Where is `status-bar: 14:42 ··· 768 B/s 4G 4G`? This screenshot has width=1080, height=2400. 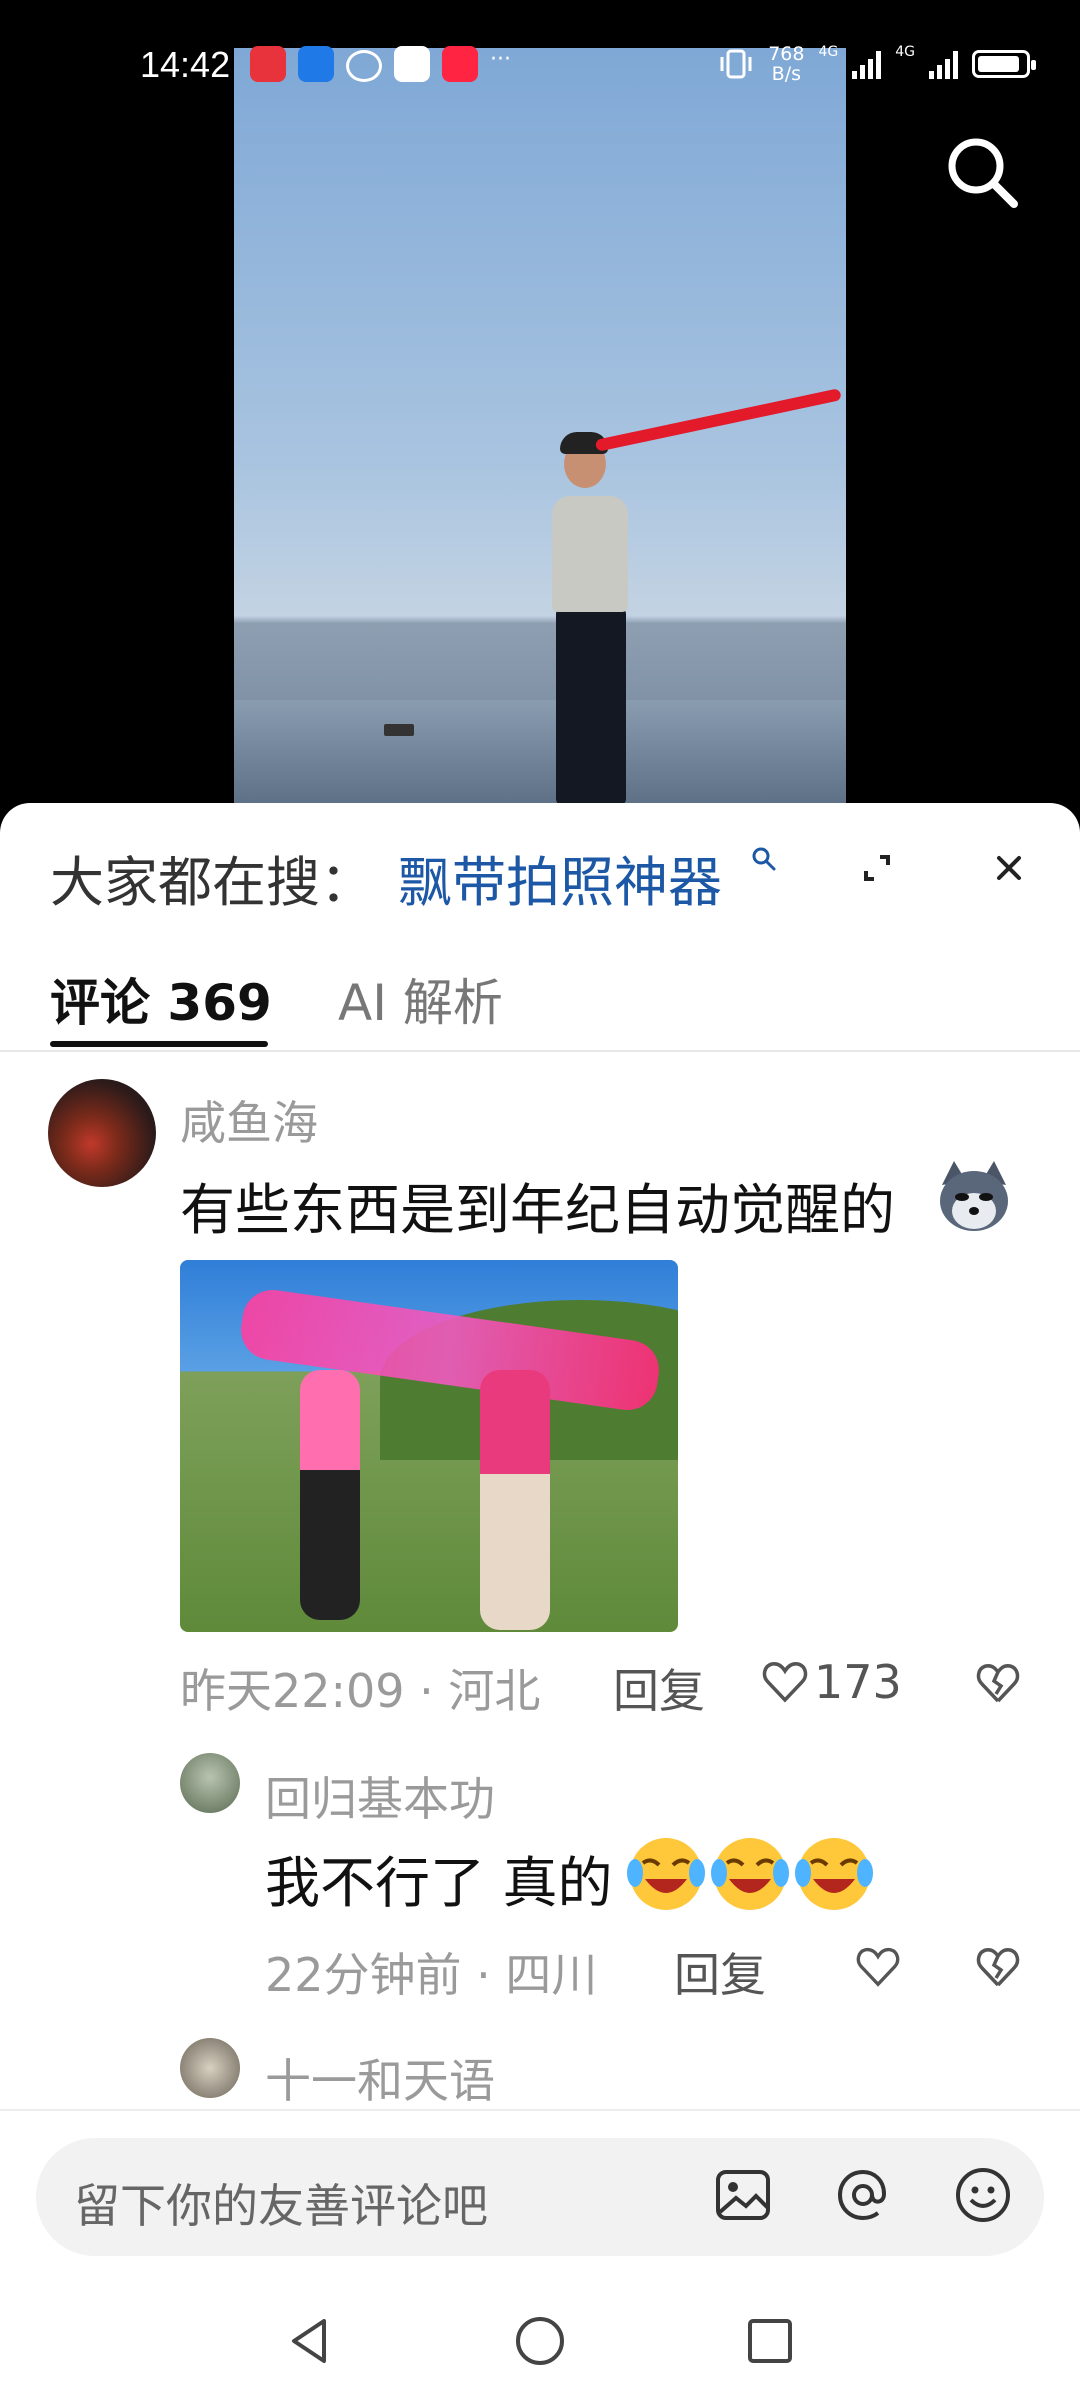 status-bar: 14:42 ··· 768 B/s 4G 4G is located at coordinates (540, 64).